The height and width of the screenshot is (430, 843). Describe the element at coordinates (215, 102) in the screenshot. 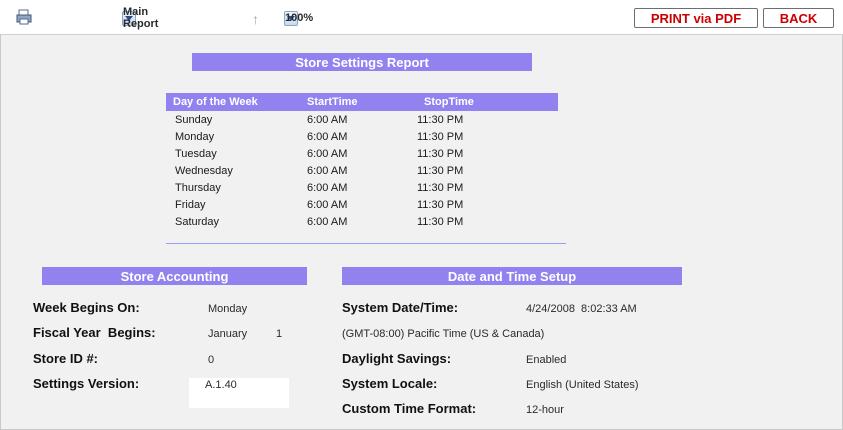

I see `column-header-day: Day of the Week` at that location.